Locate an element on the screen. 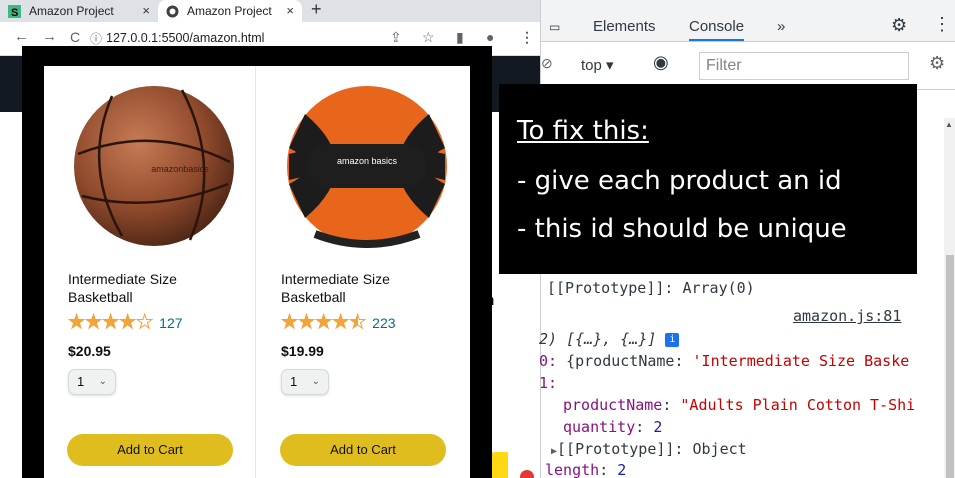  tab-amazon-project-2: Amazon Project × is located at coordinates (230, 11).